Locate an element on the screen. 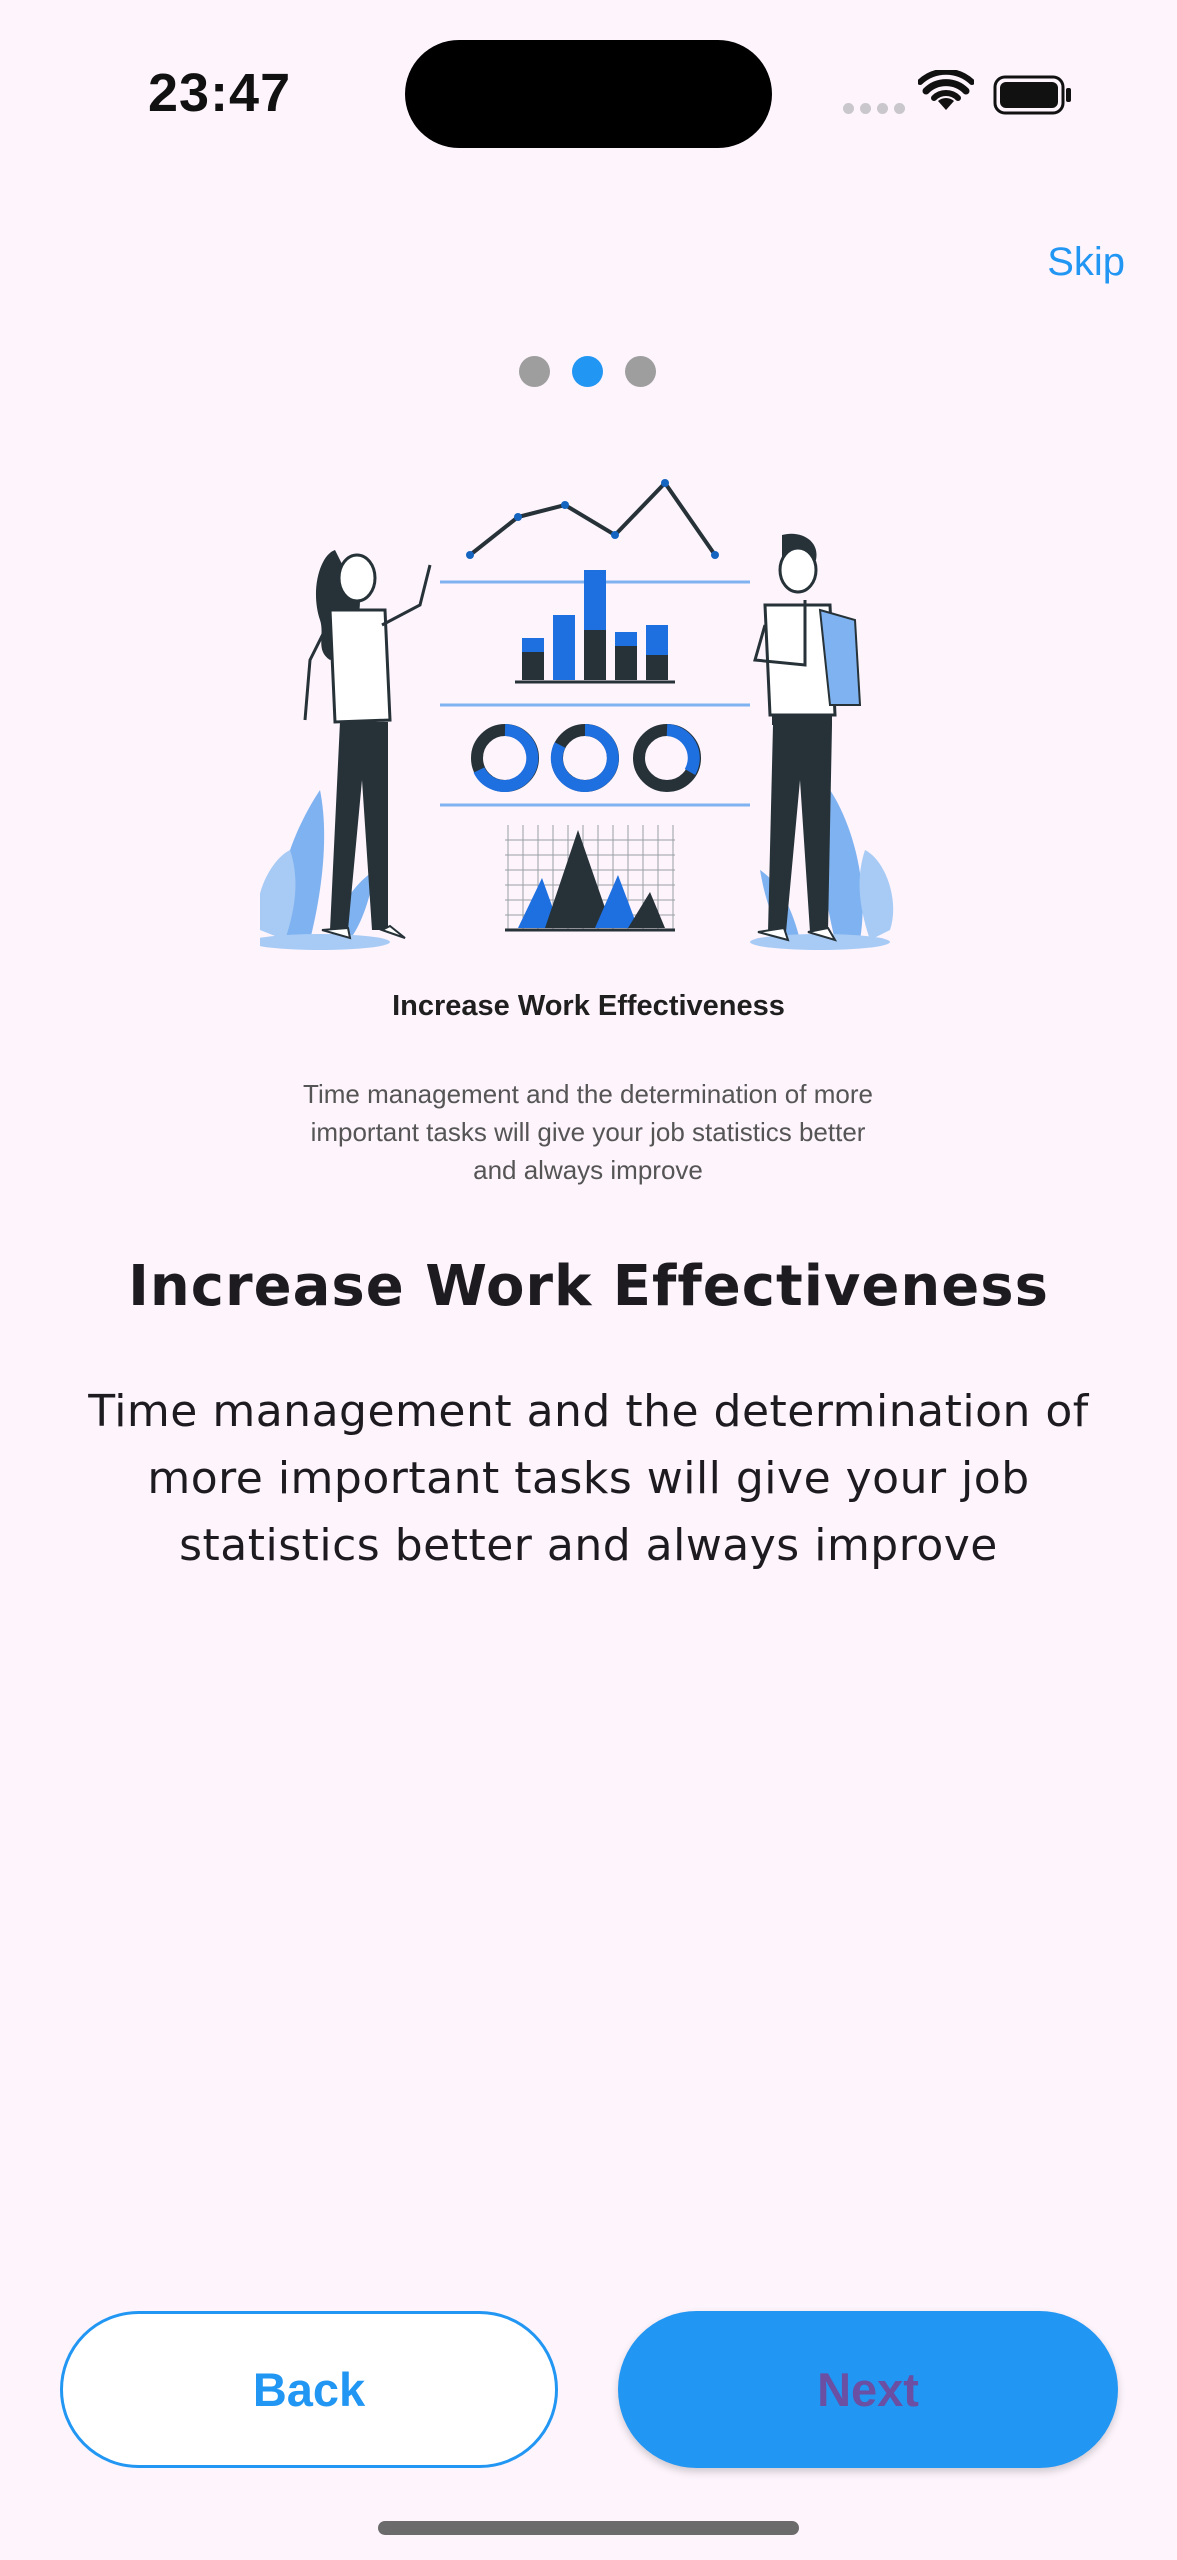 The height and width of the screenshot is (2560, 1177). page-indicator is located at coordinates (587, 371).